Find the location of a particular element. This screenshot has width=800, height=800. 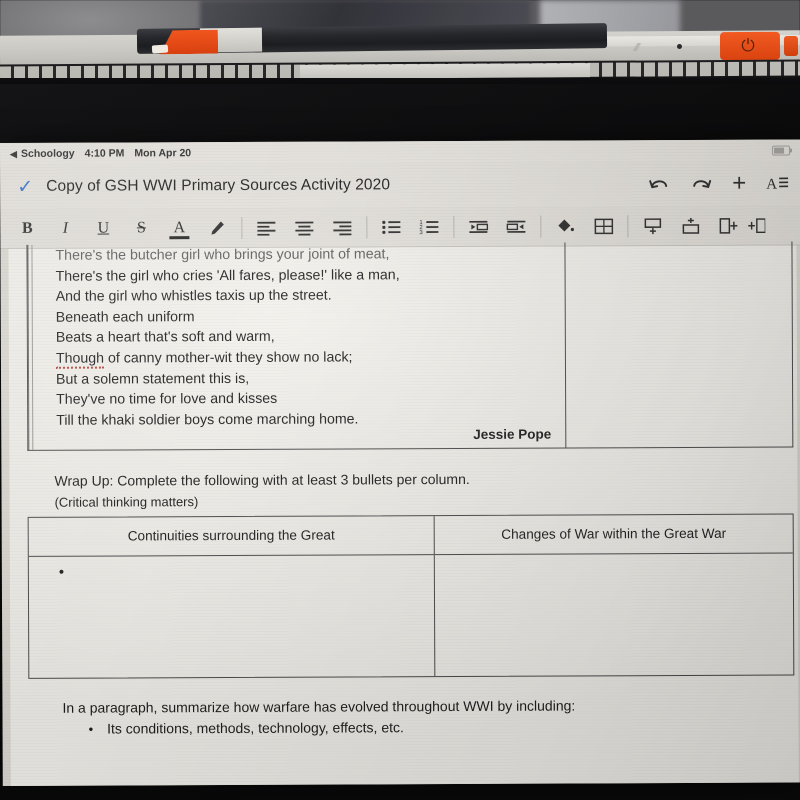

indent-icon is located at coordinates (516, 226).